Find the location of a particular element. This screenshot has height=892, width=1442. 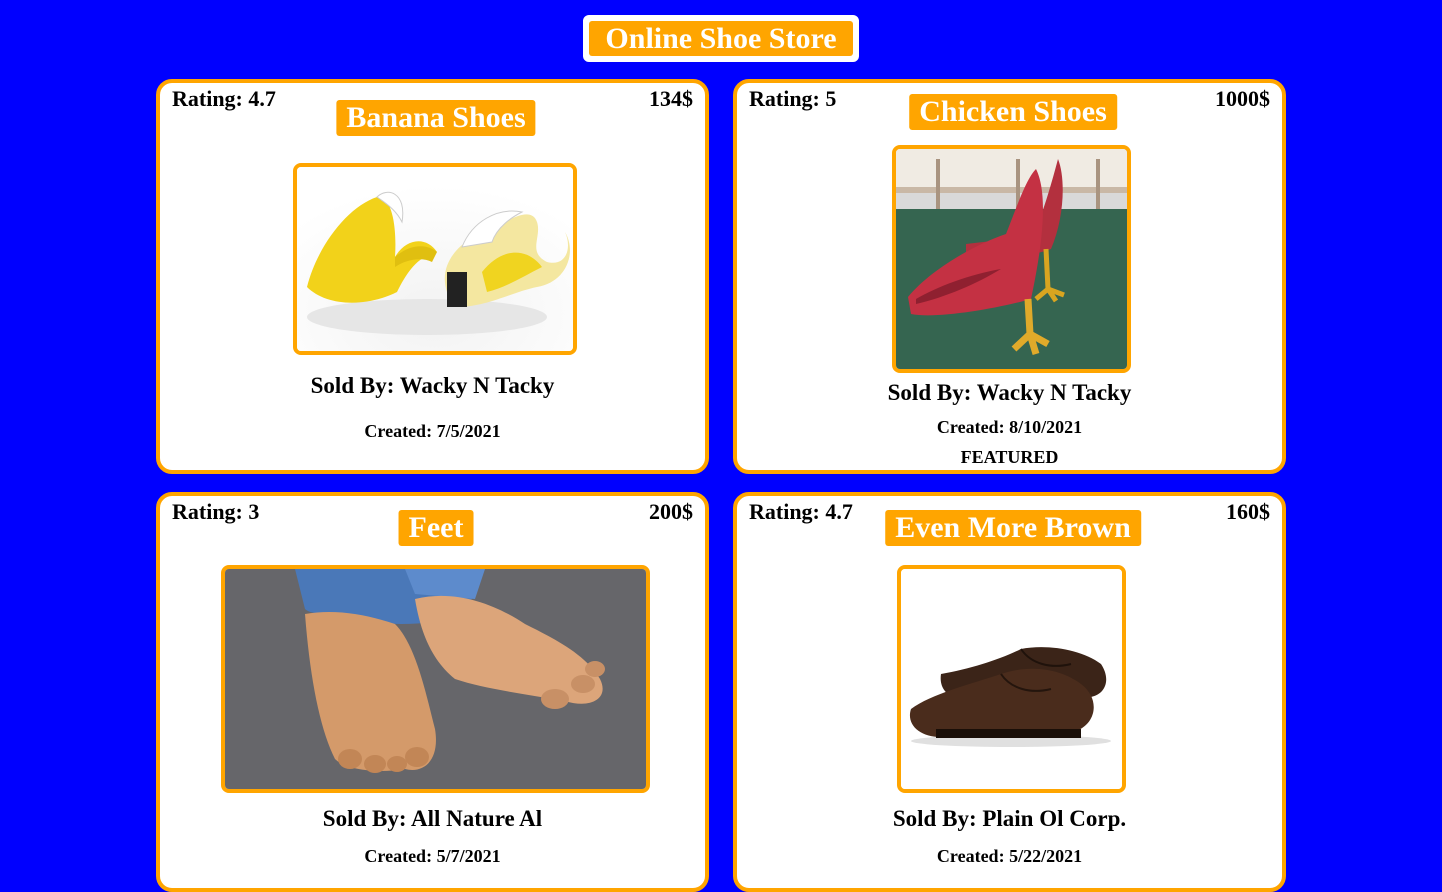

product-seller: Sold By: Plain Ol Corp. is located at coordinates (1009, 818).